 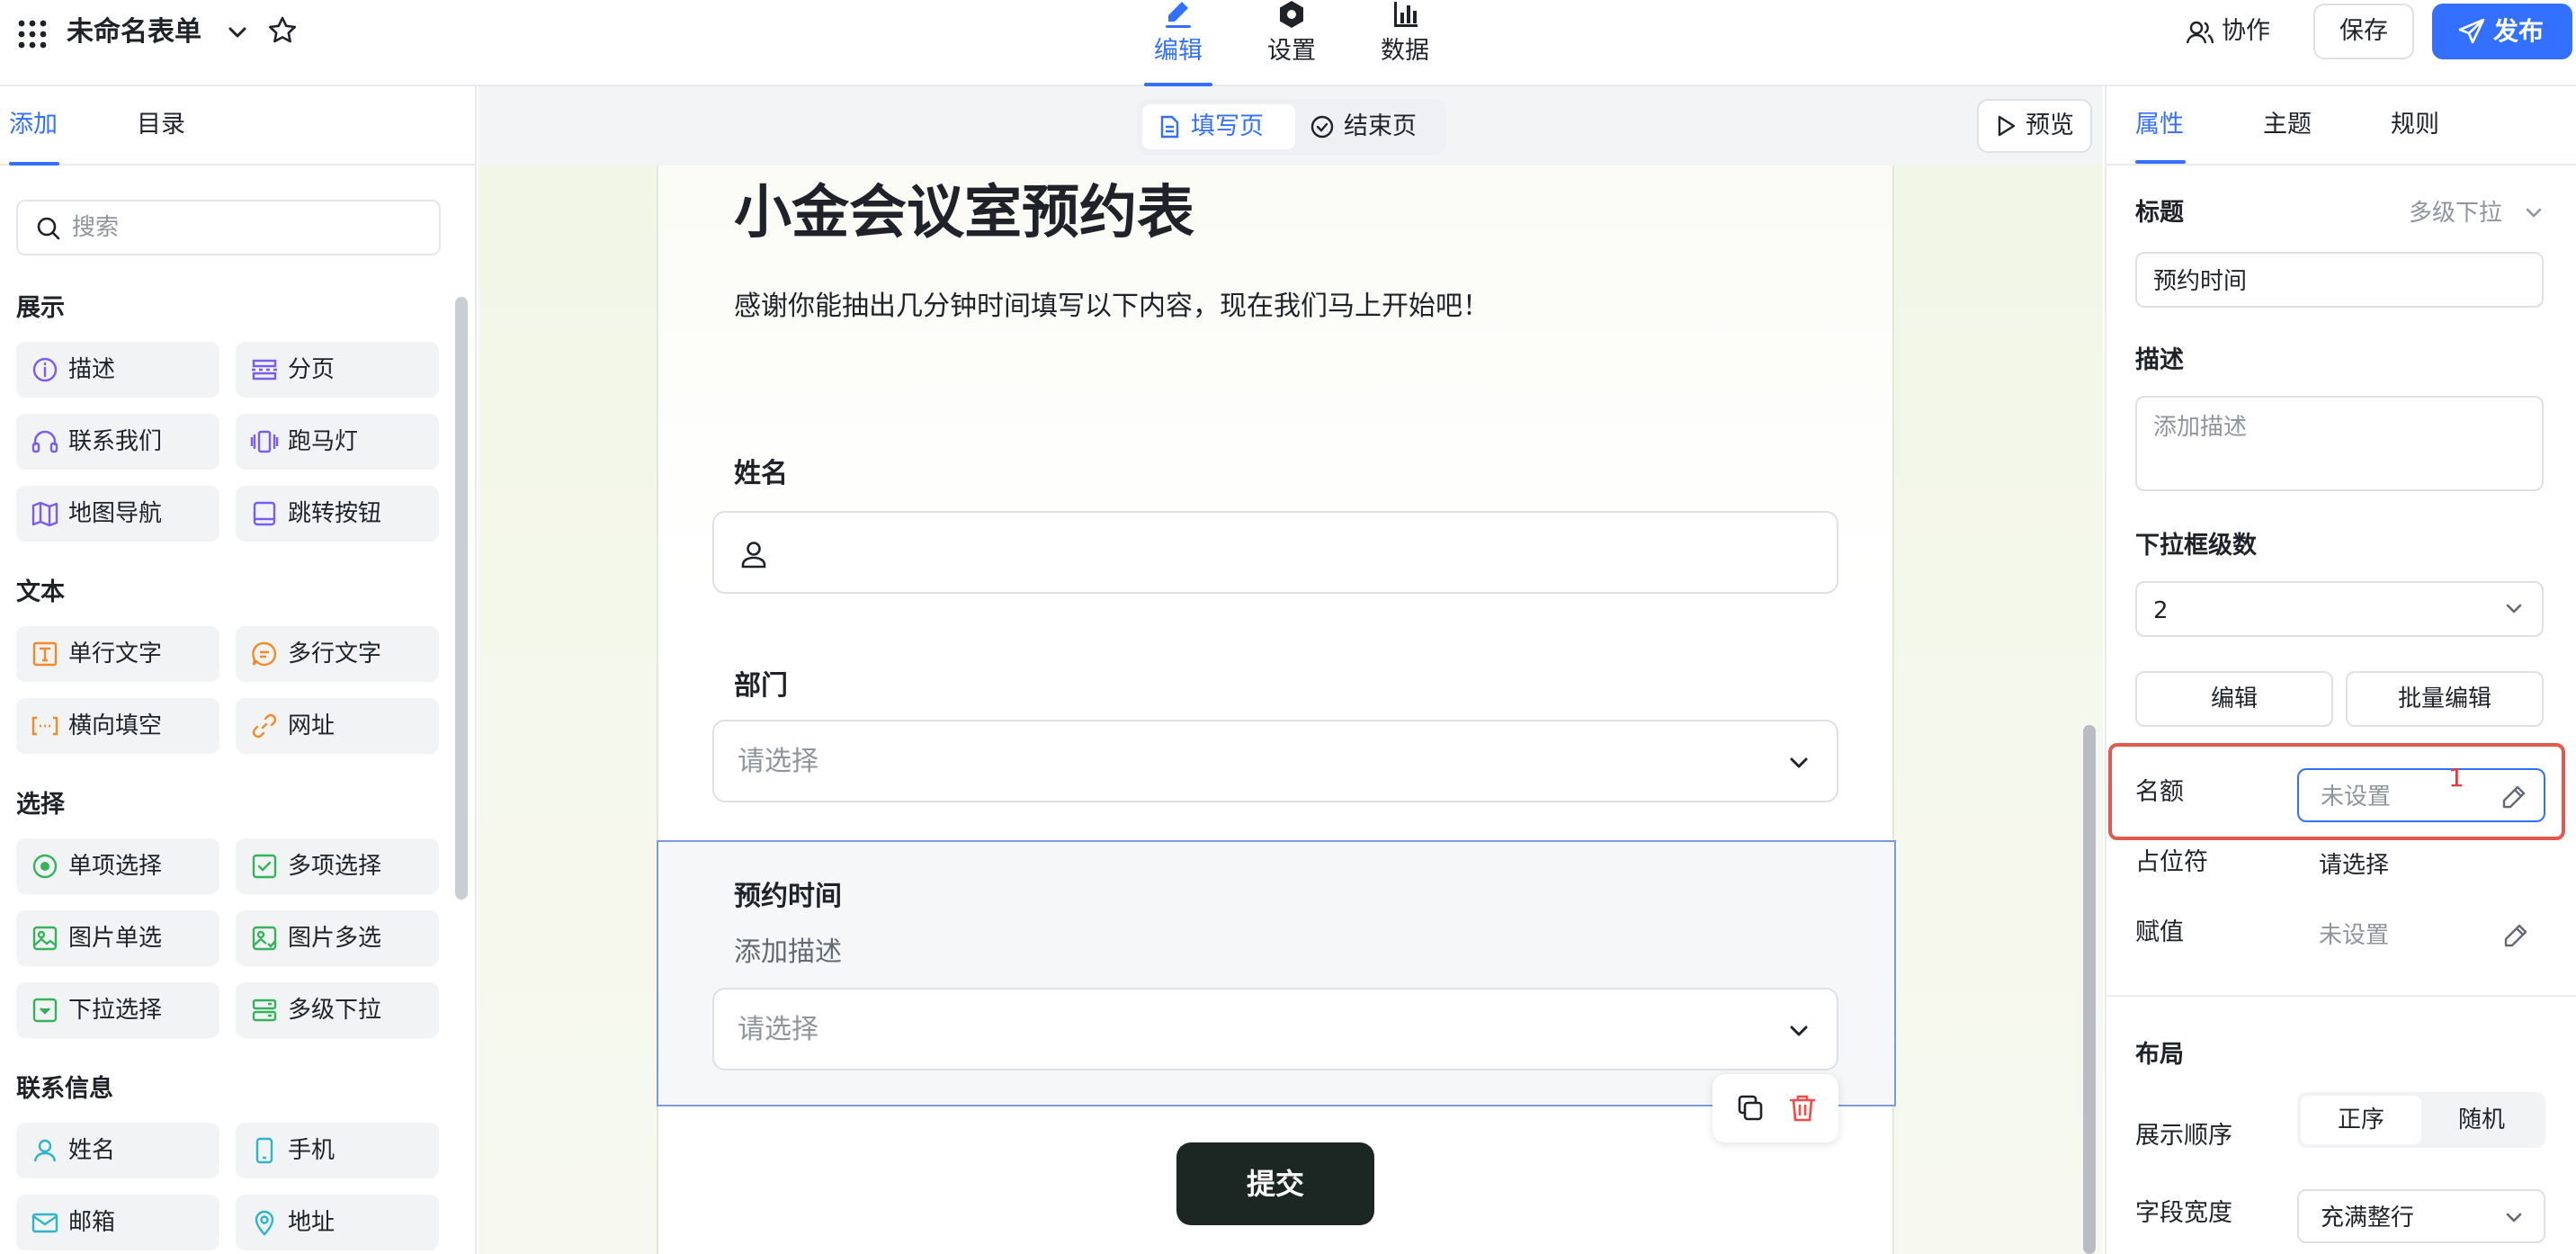 I want to click on title-label: 标题, so click(x=2159, y=213).